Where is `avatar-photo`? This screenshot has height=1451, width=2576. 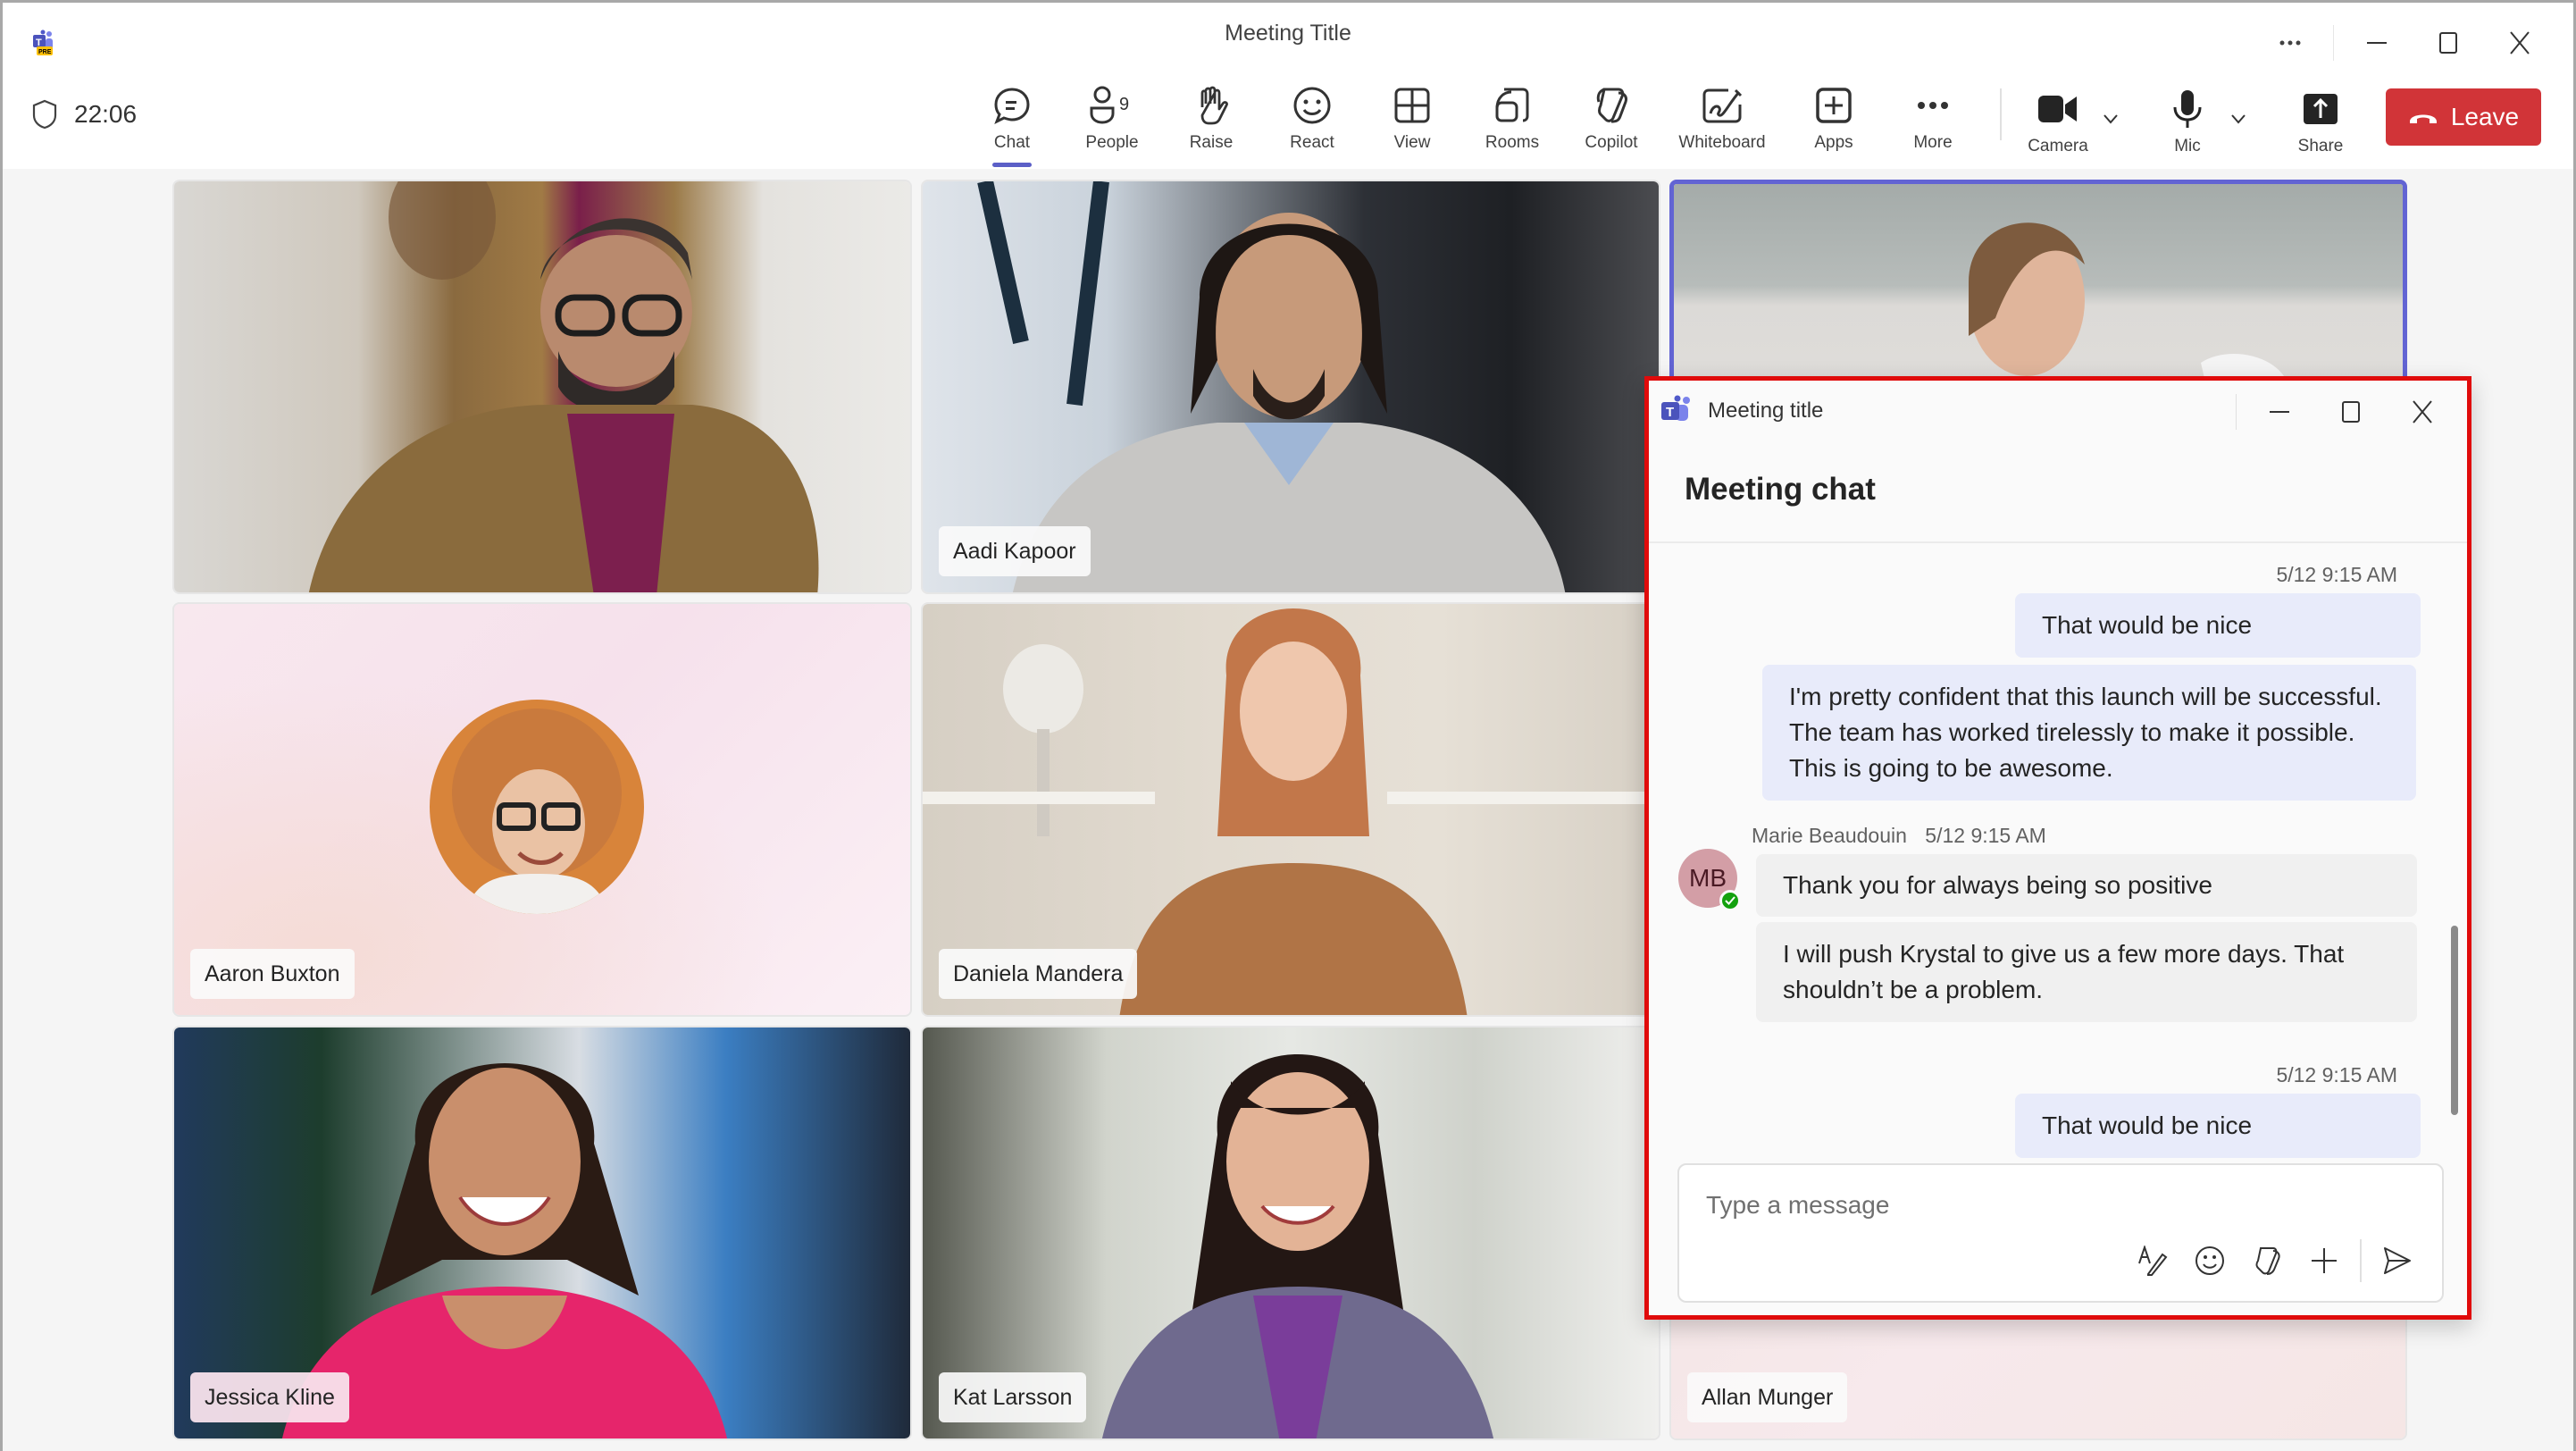
avatar-photo is located at coordinates (537, 807).